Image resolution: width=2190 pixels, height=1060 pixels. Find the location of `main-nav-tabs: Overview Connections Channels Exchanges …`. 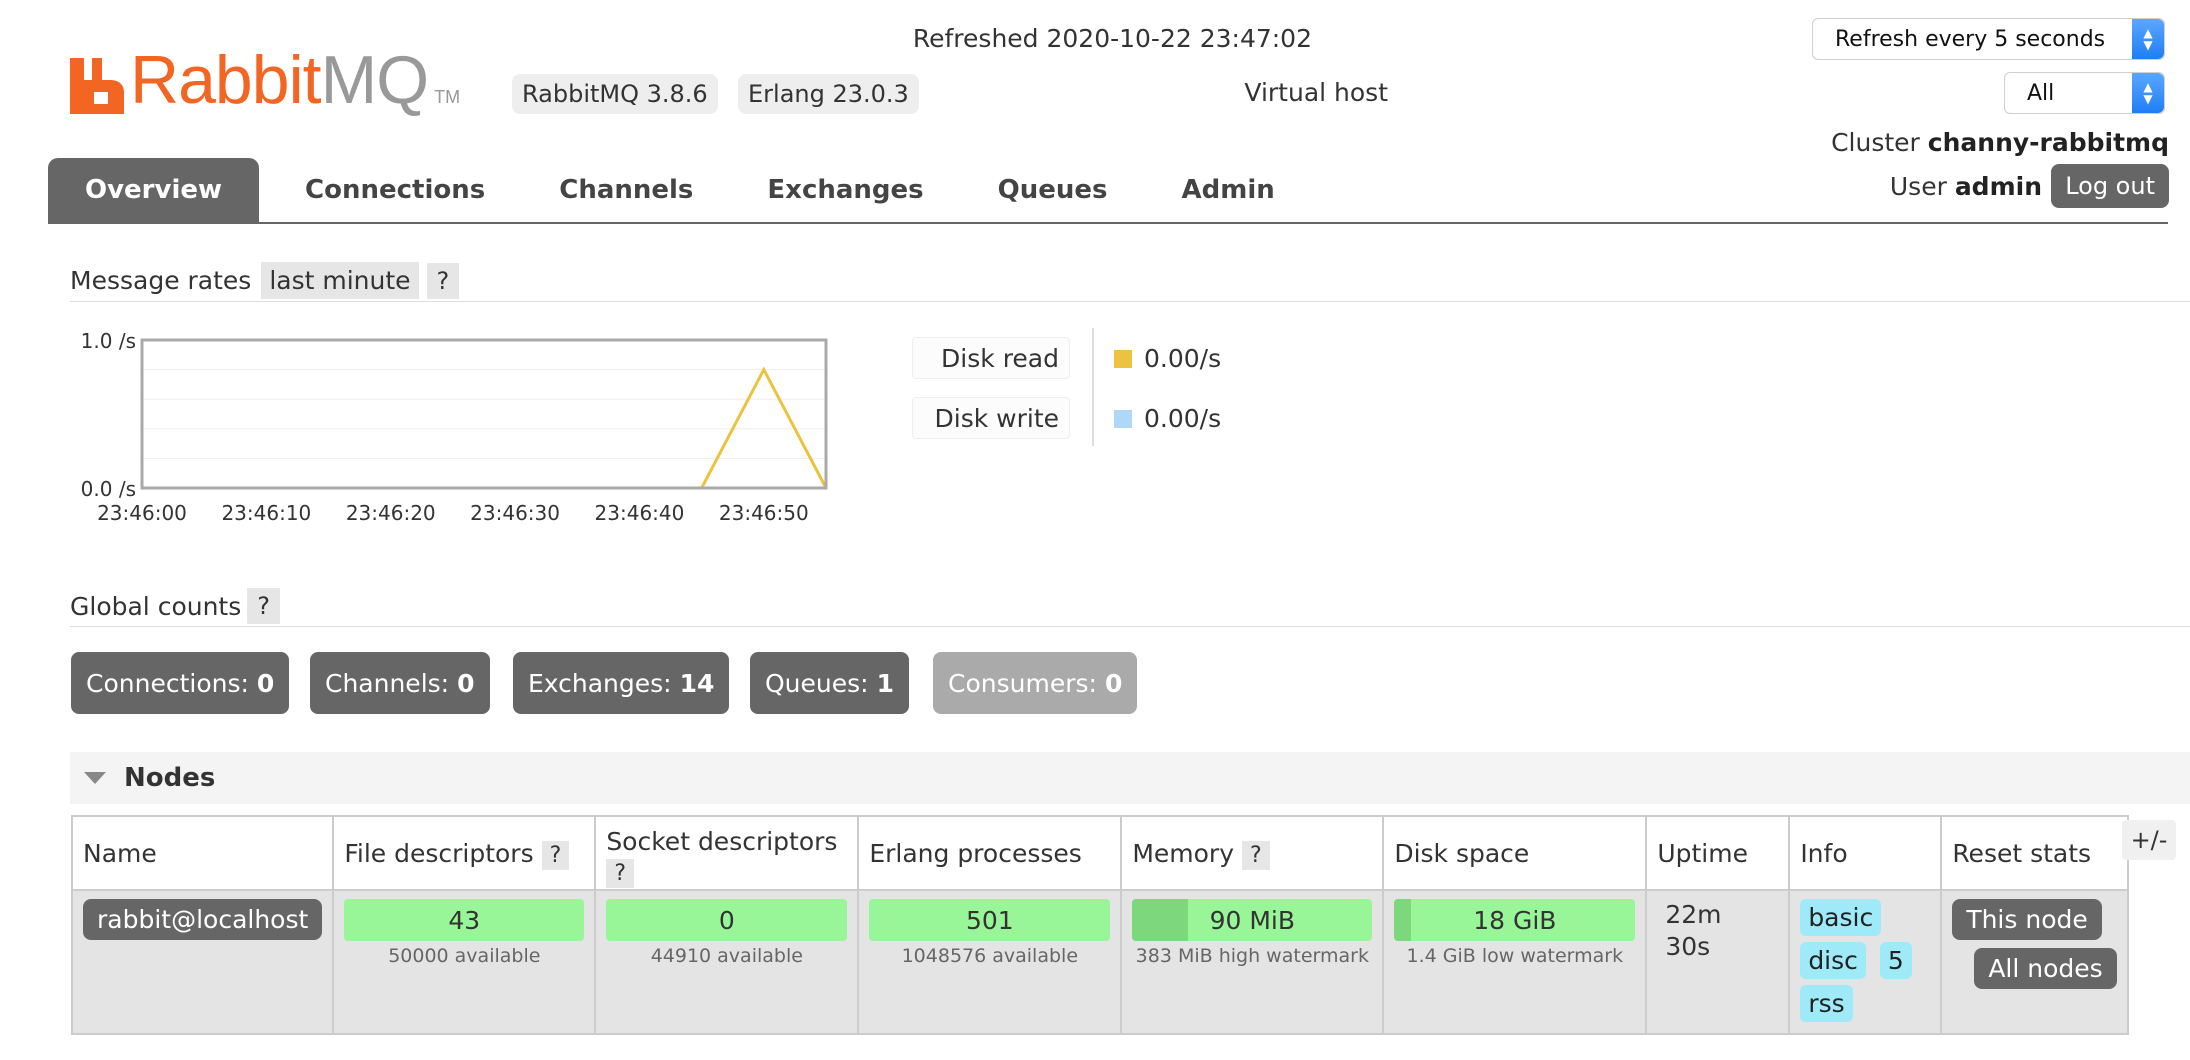

main-nav-tabs: Overview Connections Channels Exchanges … is located at coordinates (680, 190).